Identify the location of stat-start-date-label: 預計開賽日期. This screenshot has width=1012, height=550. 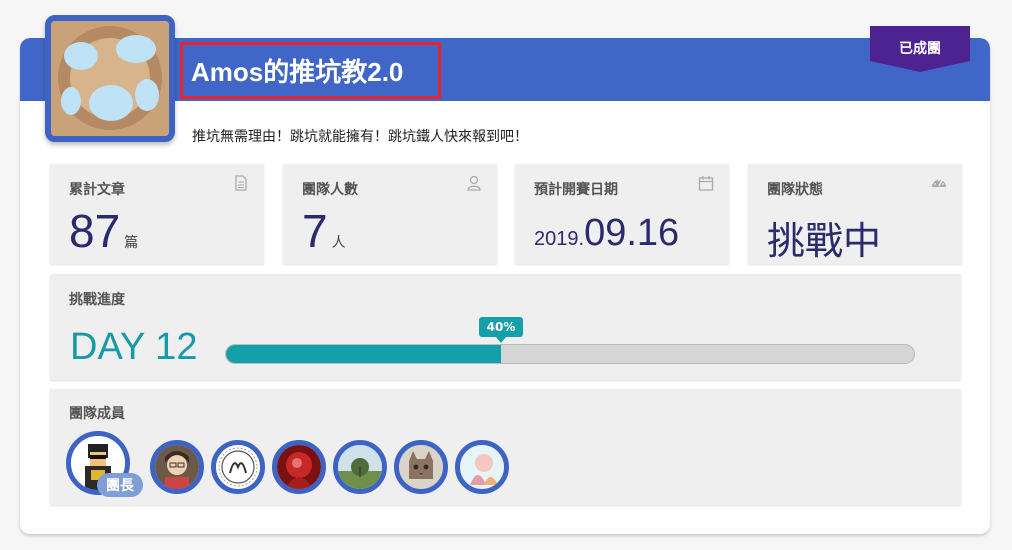
(576, 190).